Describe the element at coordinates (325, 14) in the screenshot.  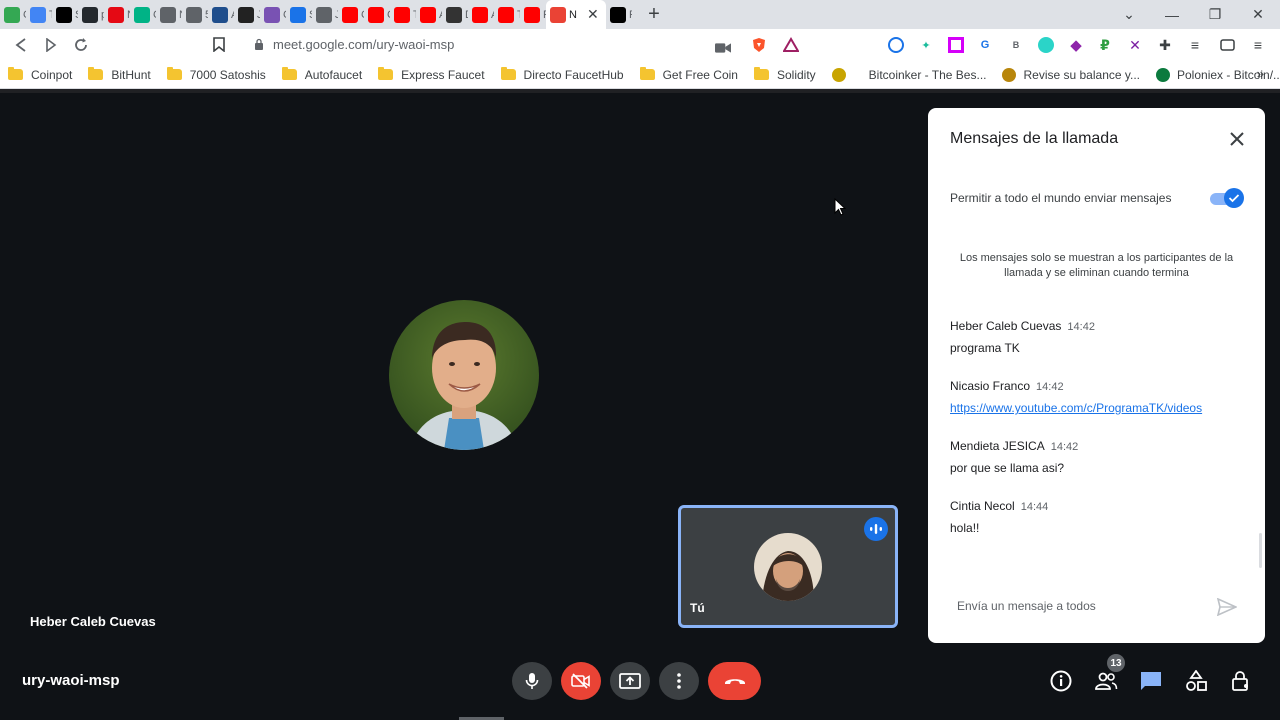
I see `browser-tab: Jav` at that location.